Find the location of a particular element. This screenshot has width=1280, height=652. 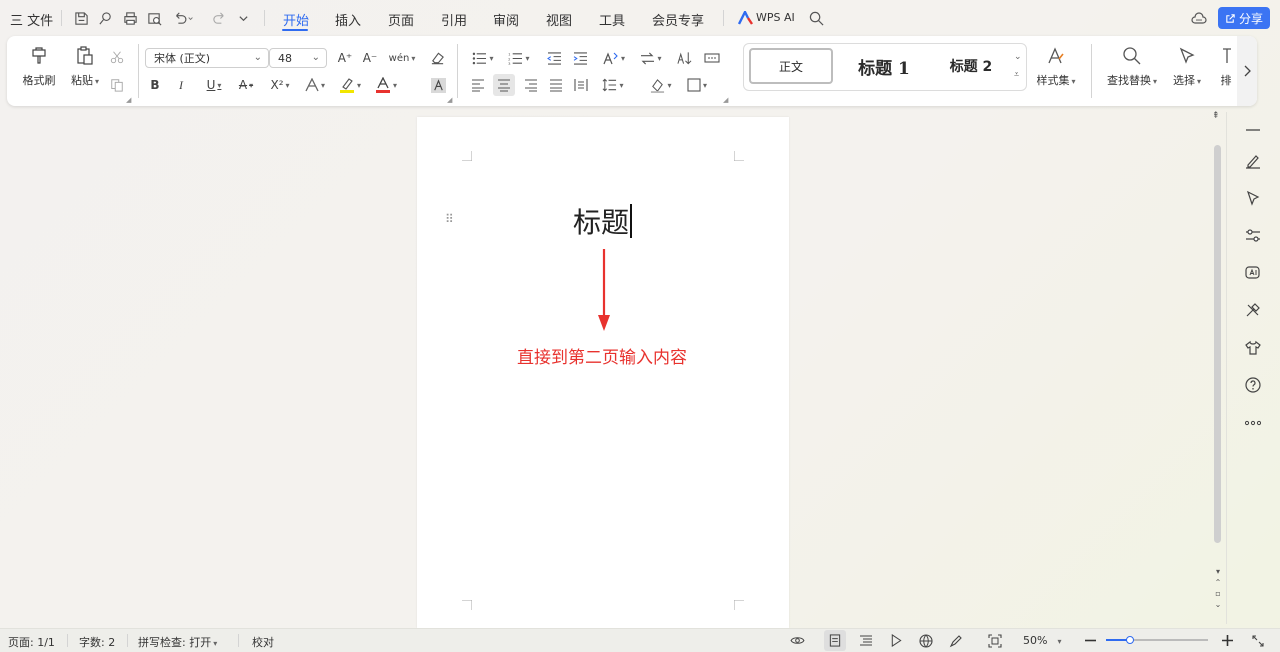

font-grow-button: A⁺ is located at coordinates (345, 58).